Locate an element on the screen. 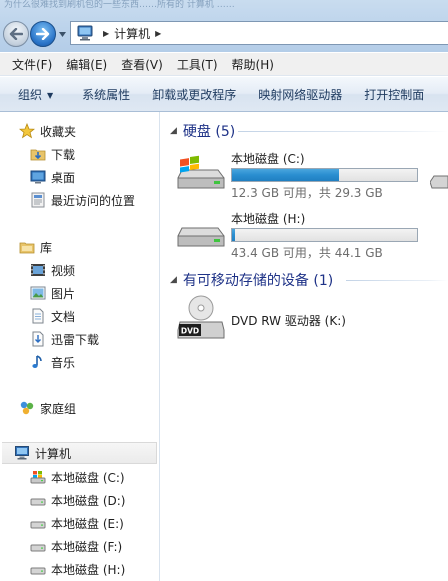  nav-item-label: 本地磁盘 (F:) is located at coordinates (87, 546).